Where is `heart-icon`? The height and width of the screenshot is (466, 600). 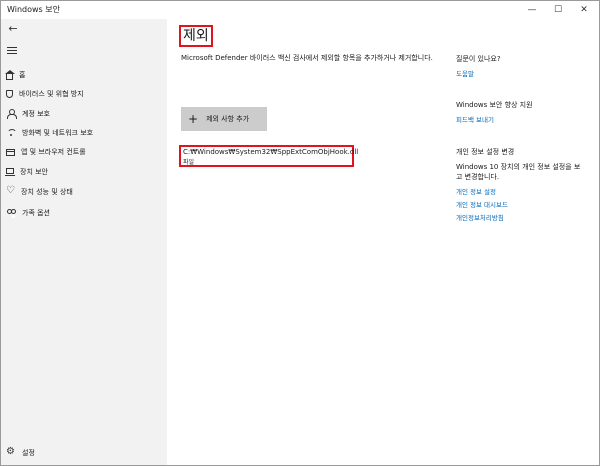
heart-icon is located at coordinates (10, 190).